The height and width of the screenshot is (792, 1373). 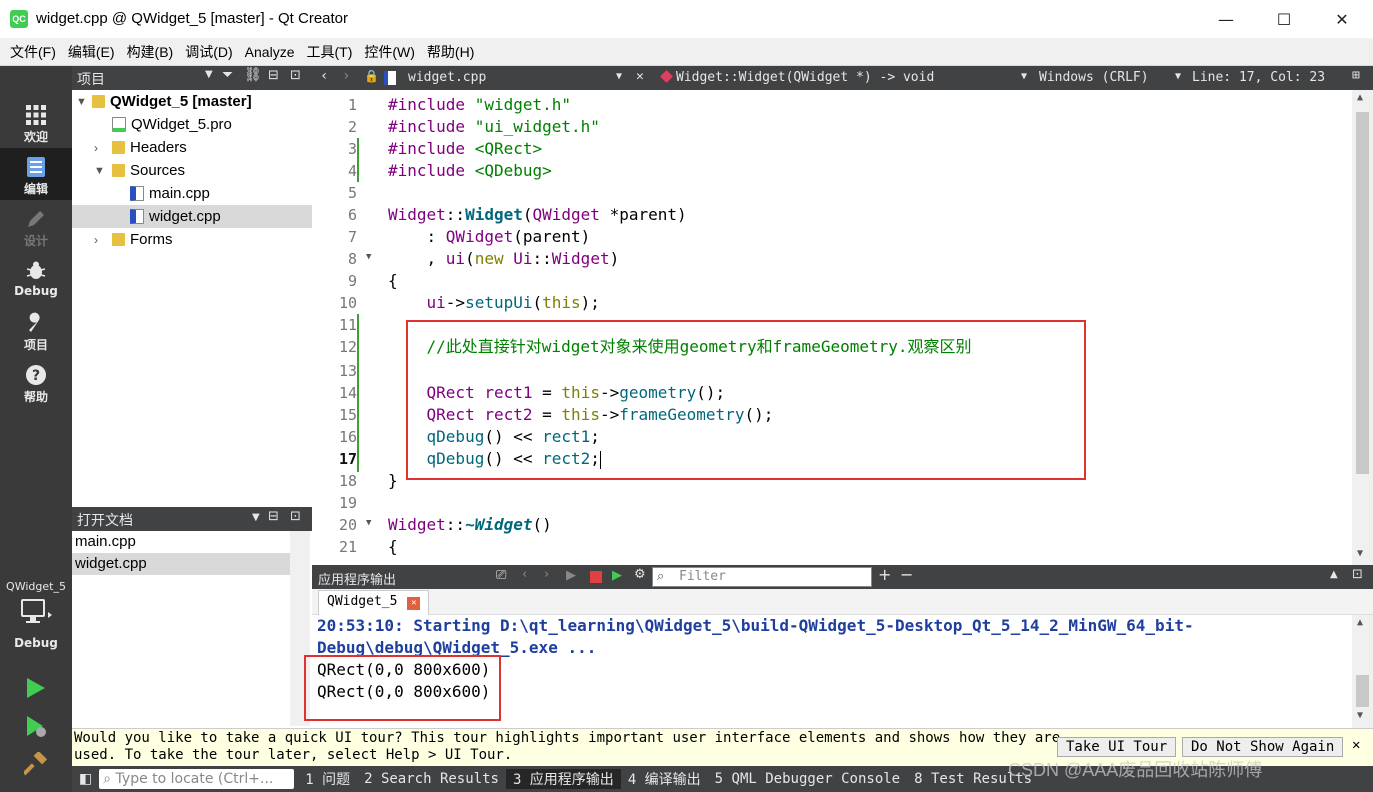 What do you see at coordinates (374, 602) in the screenshot?
I see `output-tab: QWidget_5 ✕` at bounding box center [374, 602].